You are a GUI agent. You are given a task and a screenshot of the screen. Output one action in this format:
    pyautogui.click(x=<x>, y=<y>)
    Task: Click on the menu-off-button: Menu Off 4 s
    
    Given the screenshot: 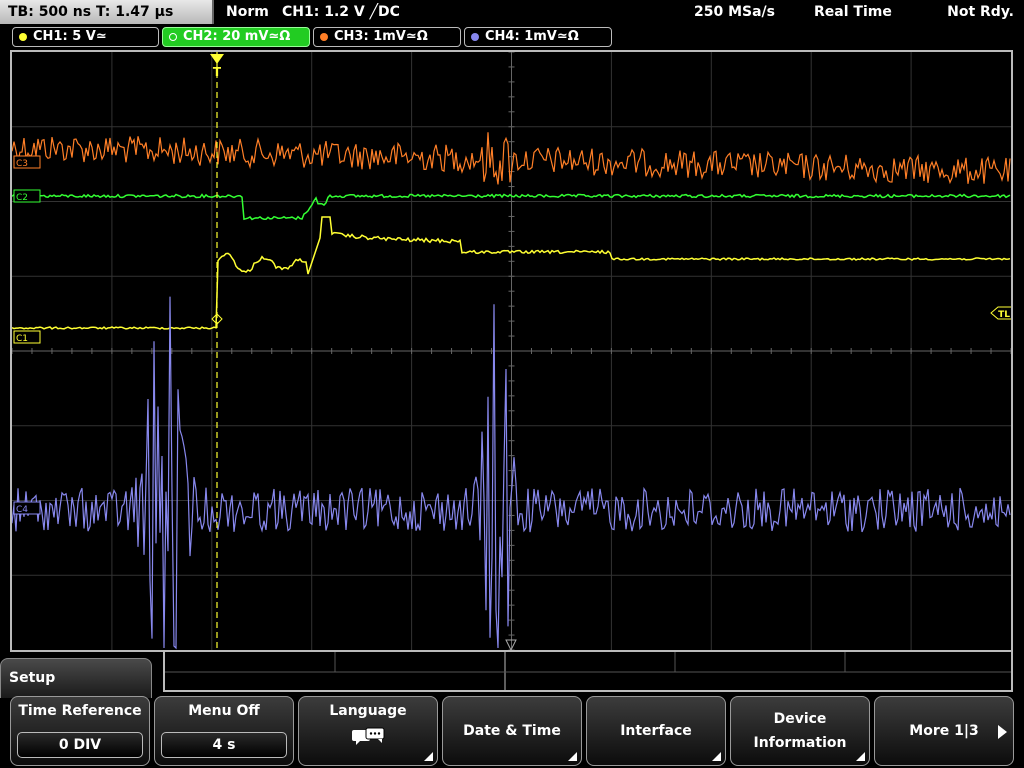 What is the action you would take?
    pyautogui.click(x=224, y=731)
    